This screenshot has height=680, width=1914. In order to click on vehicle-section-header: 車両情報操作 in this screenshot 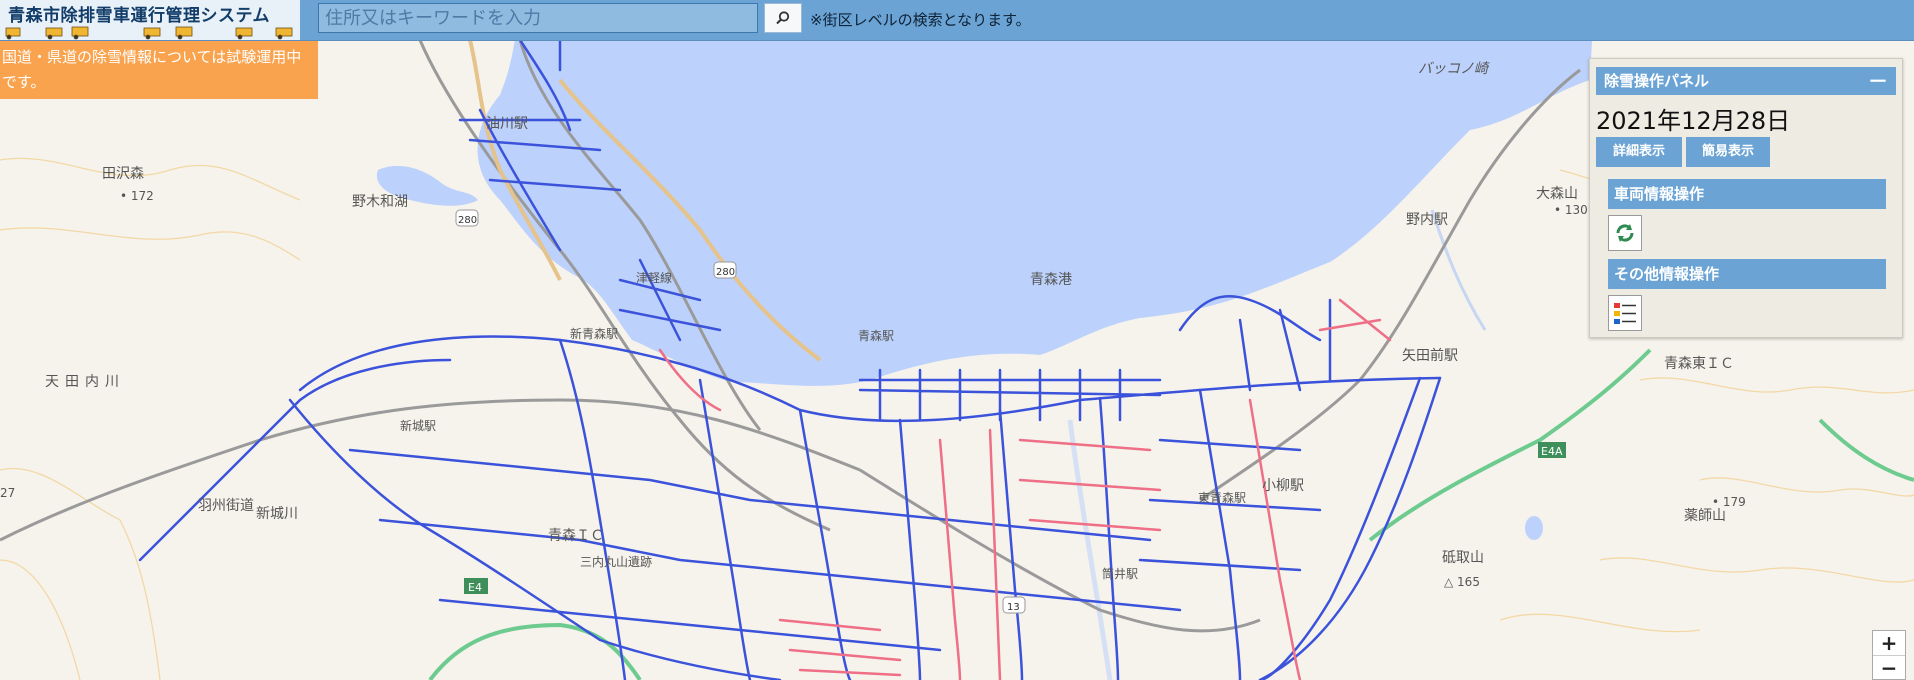, I will do `click(1747, 194)`.